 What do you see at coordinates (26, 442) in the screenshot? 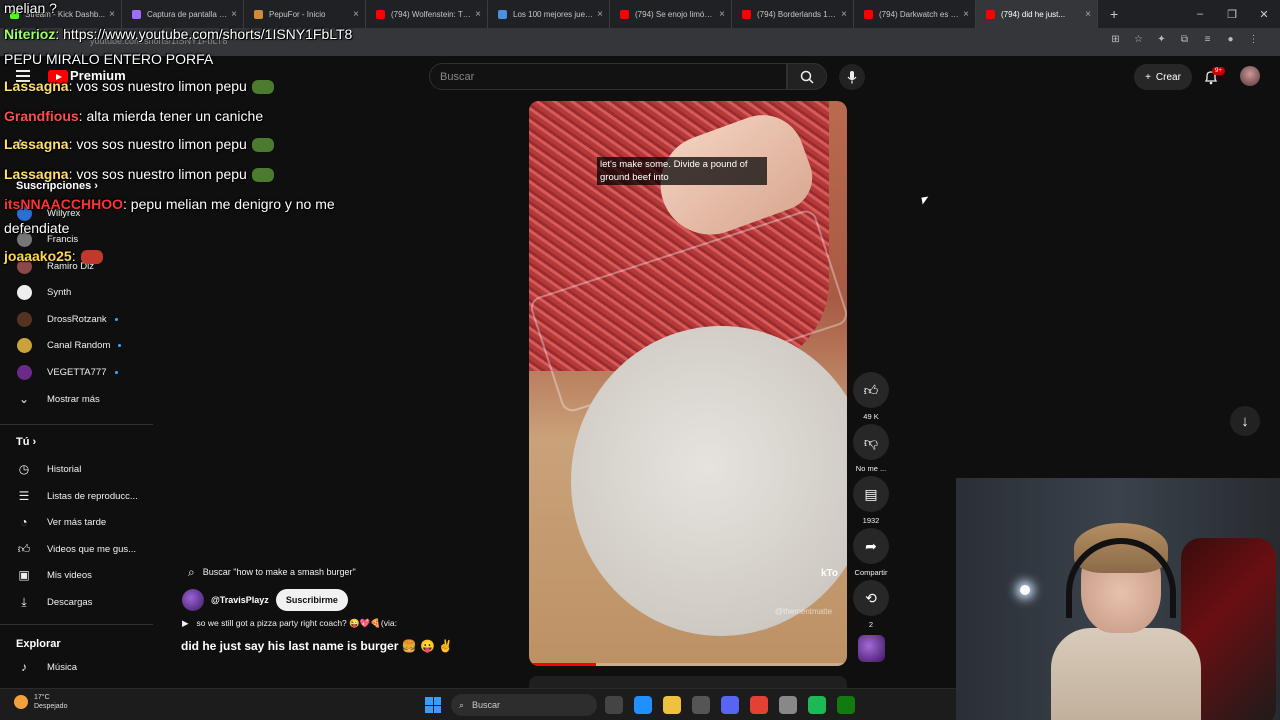
I see `you-heading: Tú ›` at bounding box center [26, 442].